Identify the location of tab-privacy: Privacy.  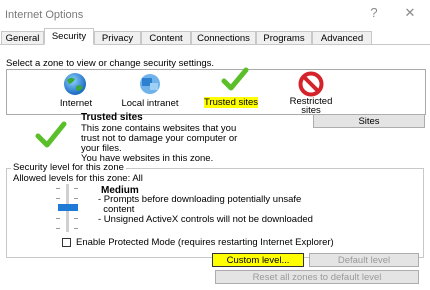
(117, 38).